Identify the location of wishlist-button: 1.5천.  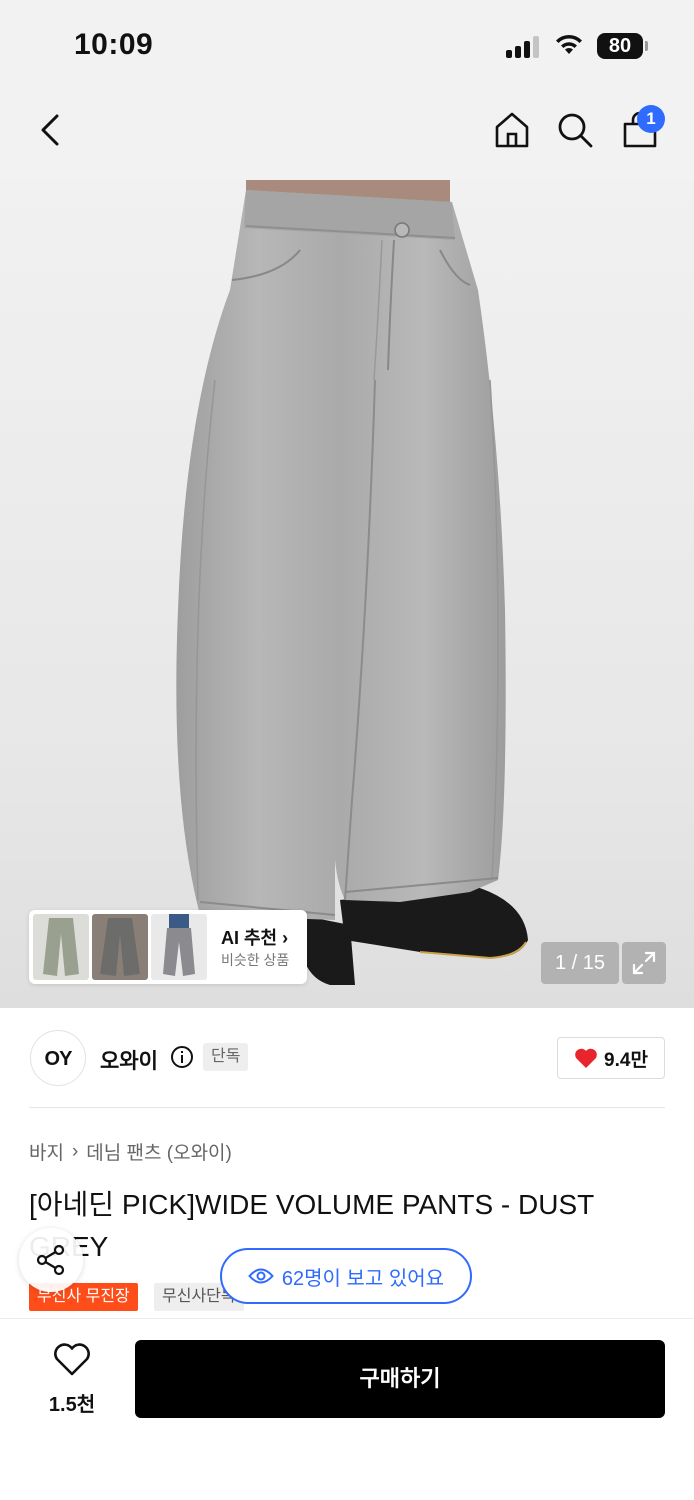
(72, 1379).